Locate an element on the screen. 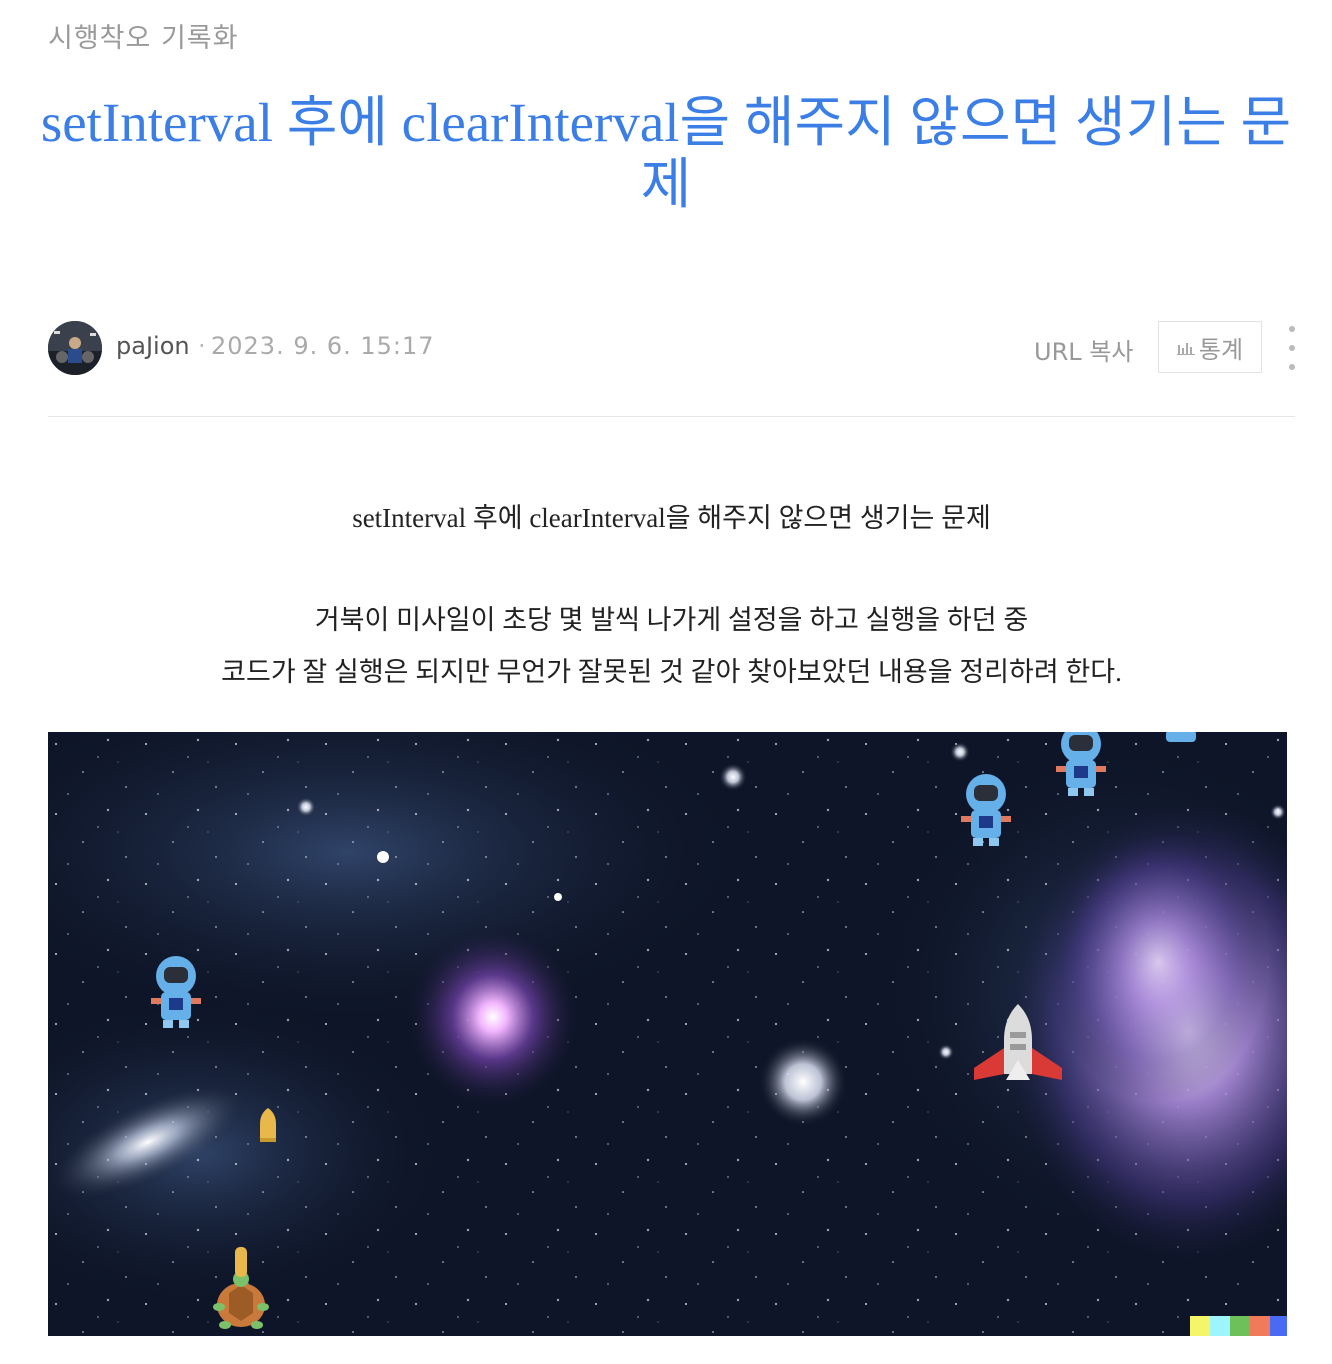 The width and height of the screenshot is (1332, 1364). more-options-button is located at coordinates (1292, 348).